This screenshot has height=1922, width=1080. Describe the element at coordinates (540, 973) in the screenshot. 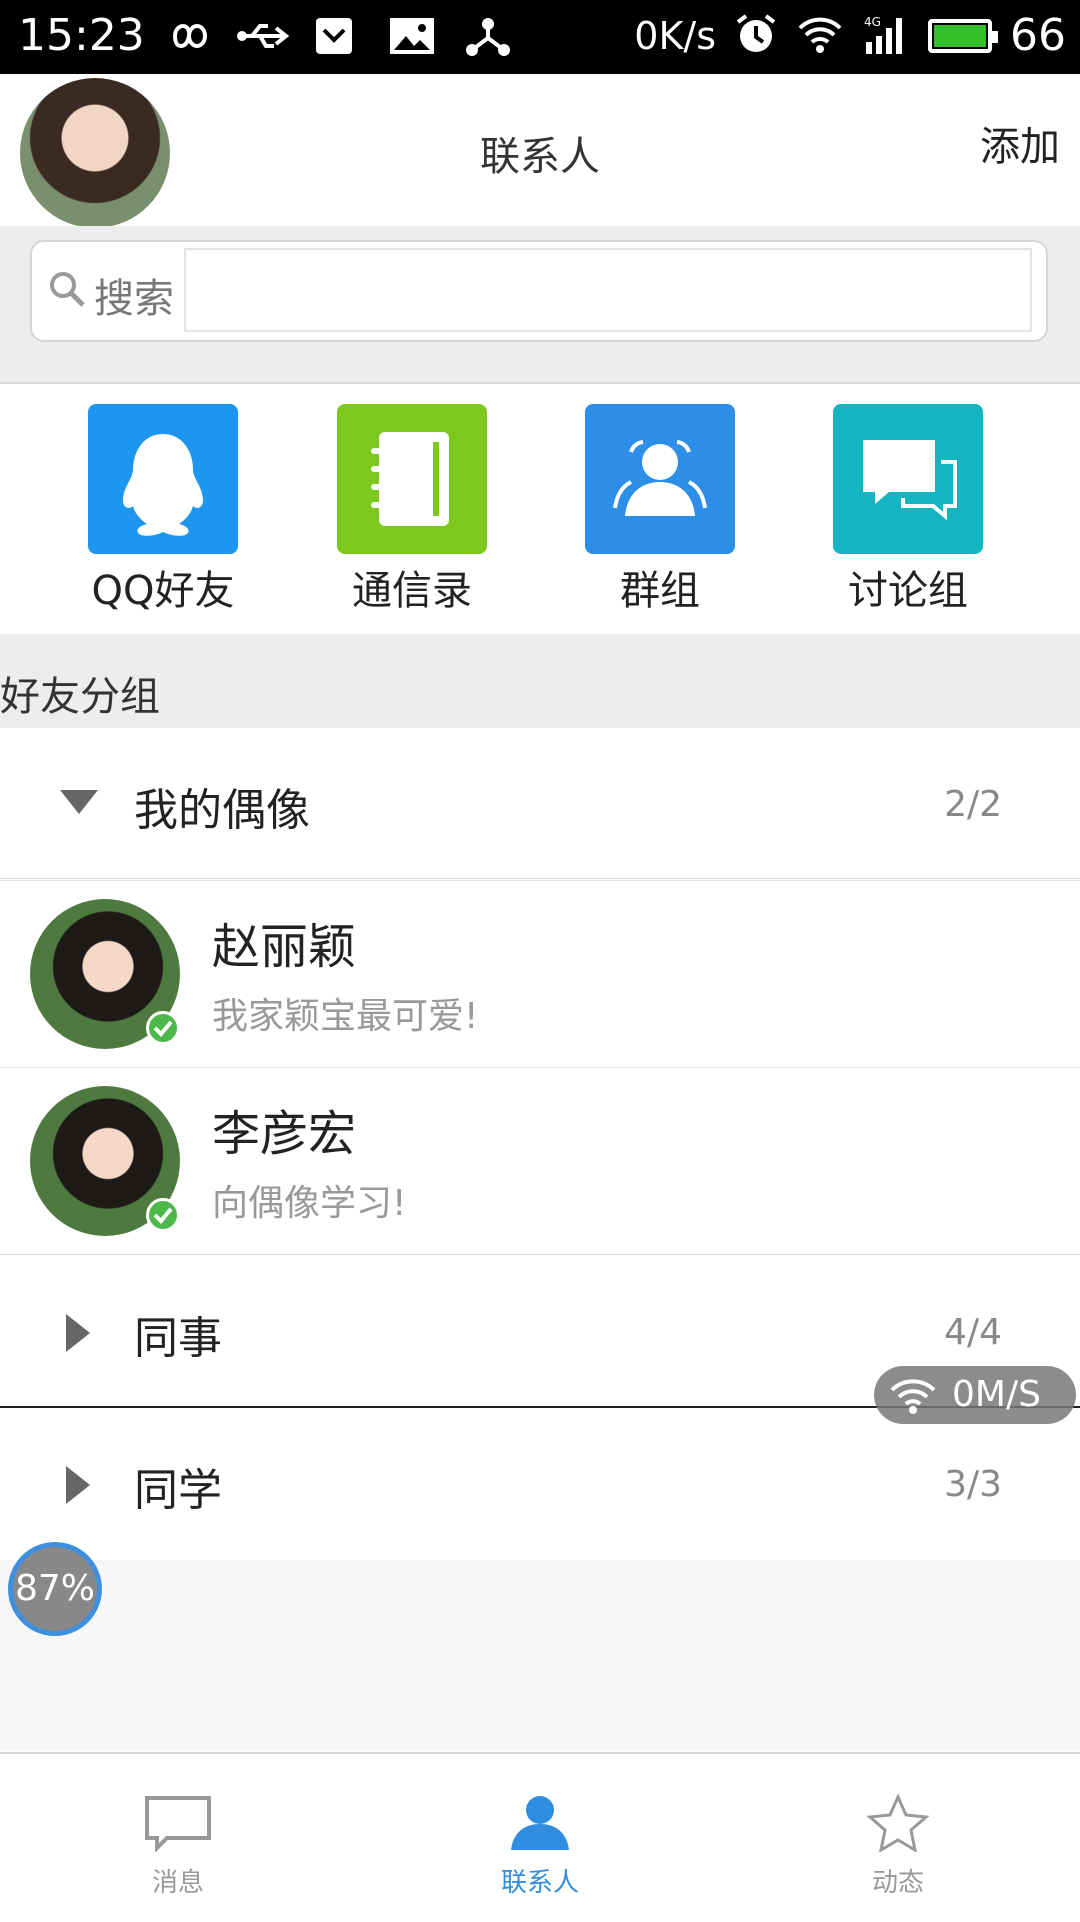

I see `contact-row: 赵丽颖 我家颖宝最可爱!` at that location.